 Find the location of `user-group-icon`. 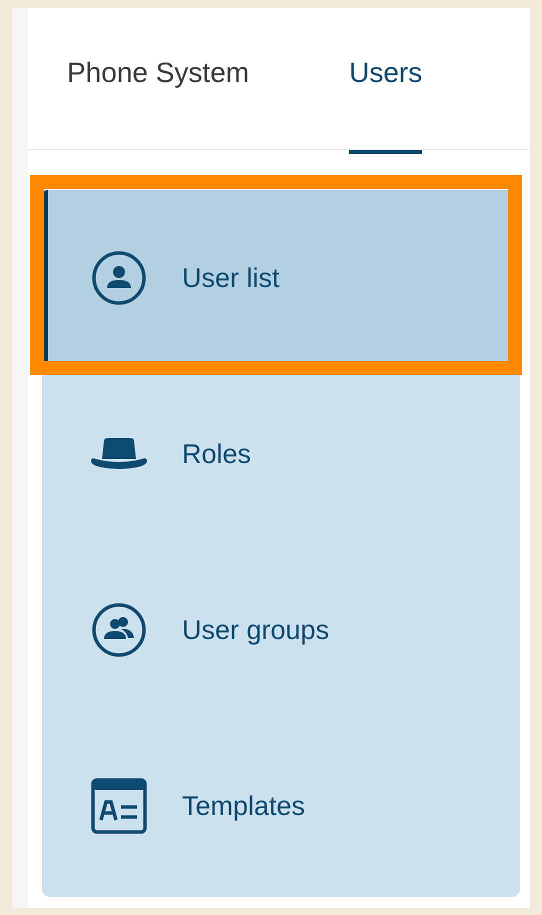

user-group-icon is located at coordinates (119, 630).